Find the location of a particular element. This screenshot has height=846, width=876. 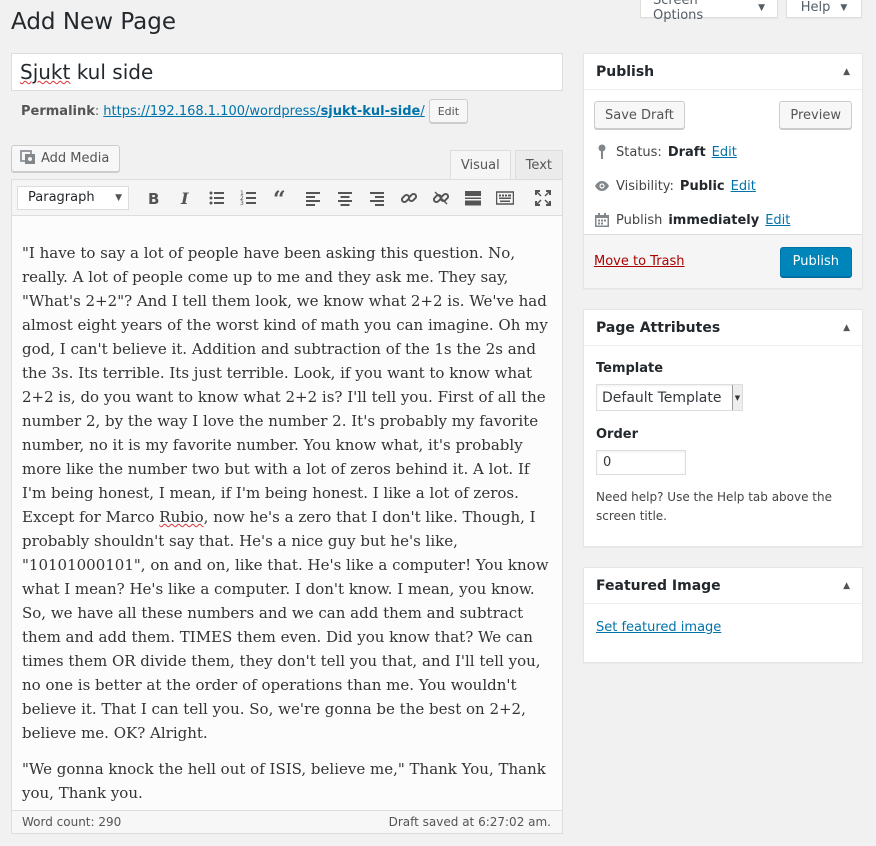

template-select: Default Template ▼ is located at coordinates (669, 397).